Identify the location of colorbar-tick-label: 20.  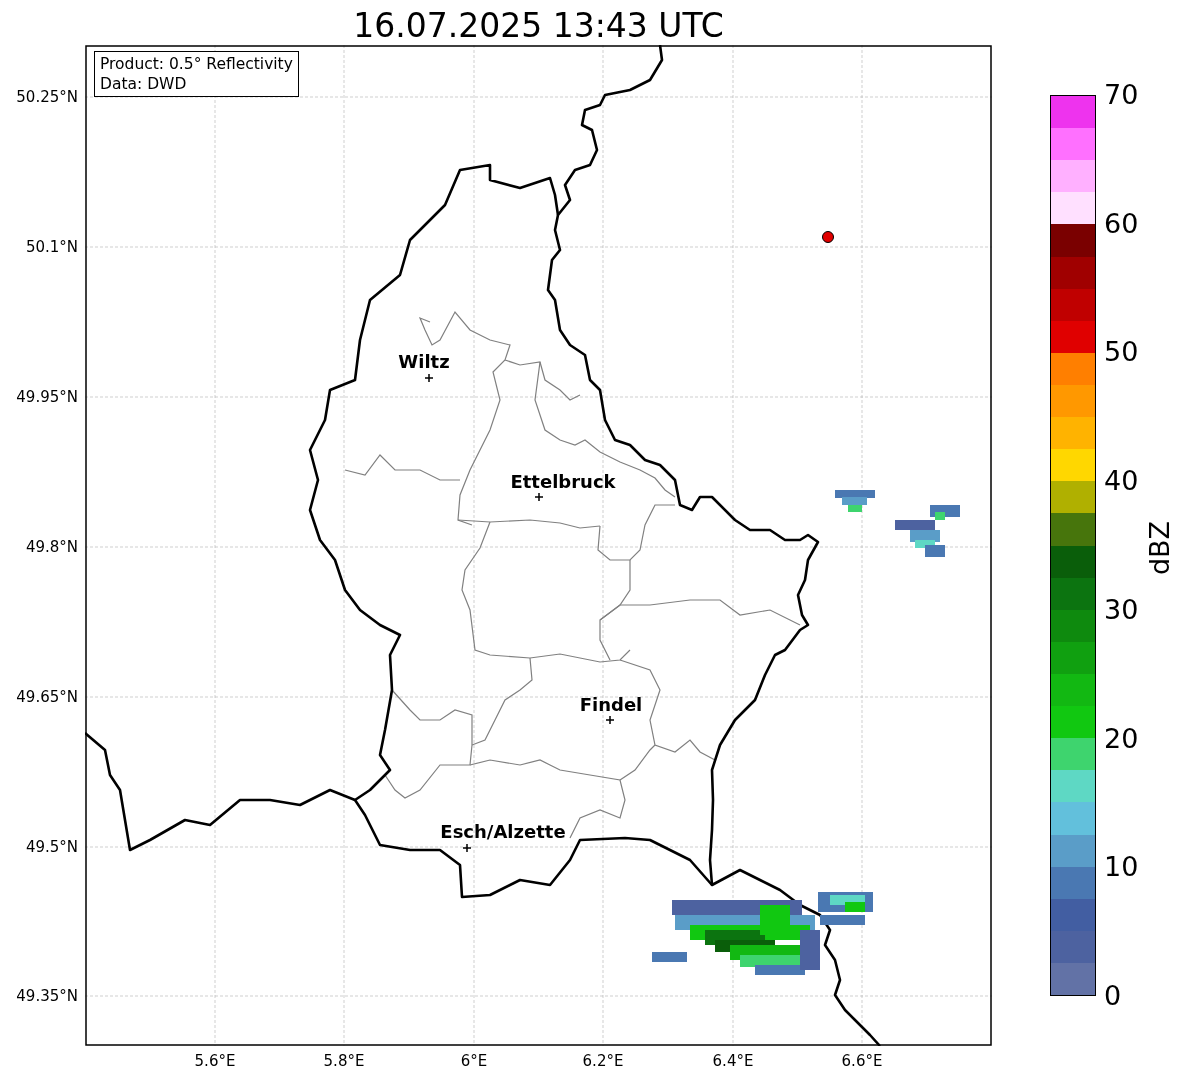
(1121, 738).